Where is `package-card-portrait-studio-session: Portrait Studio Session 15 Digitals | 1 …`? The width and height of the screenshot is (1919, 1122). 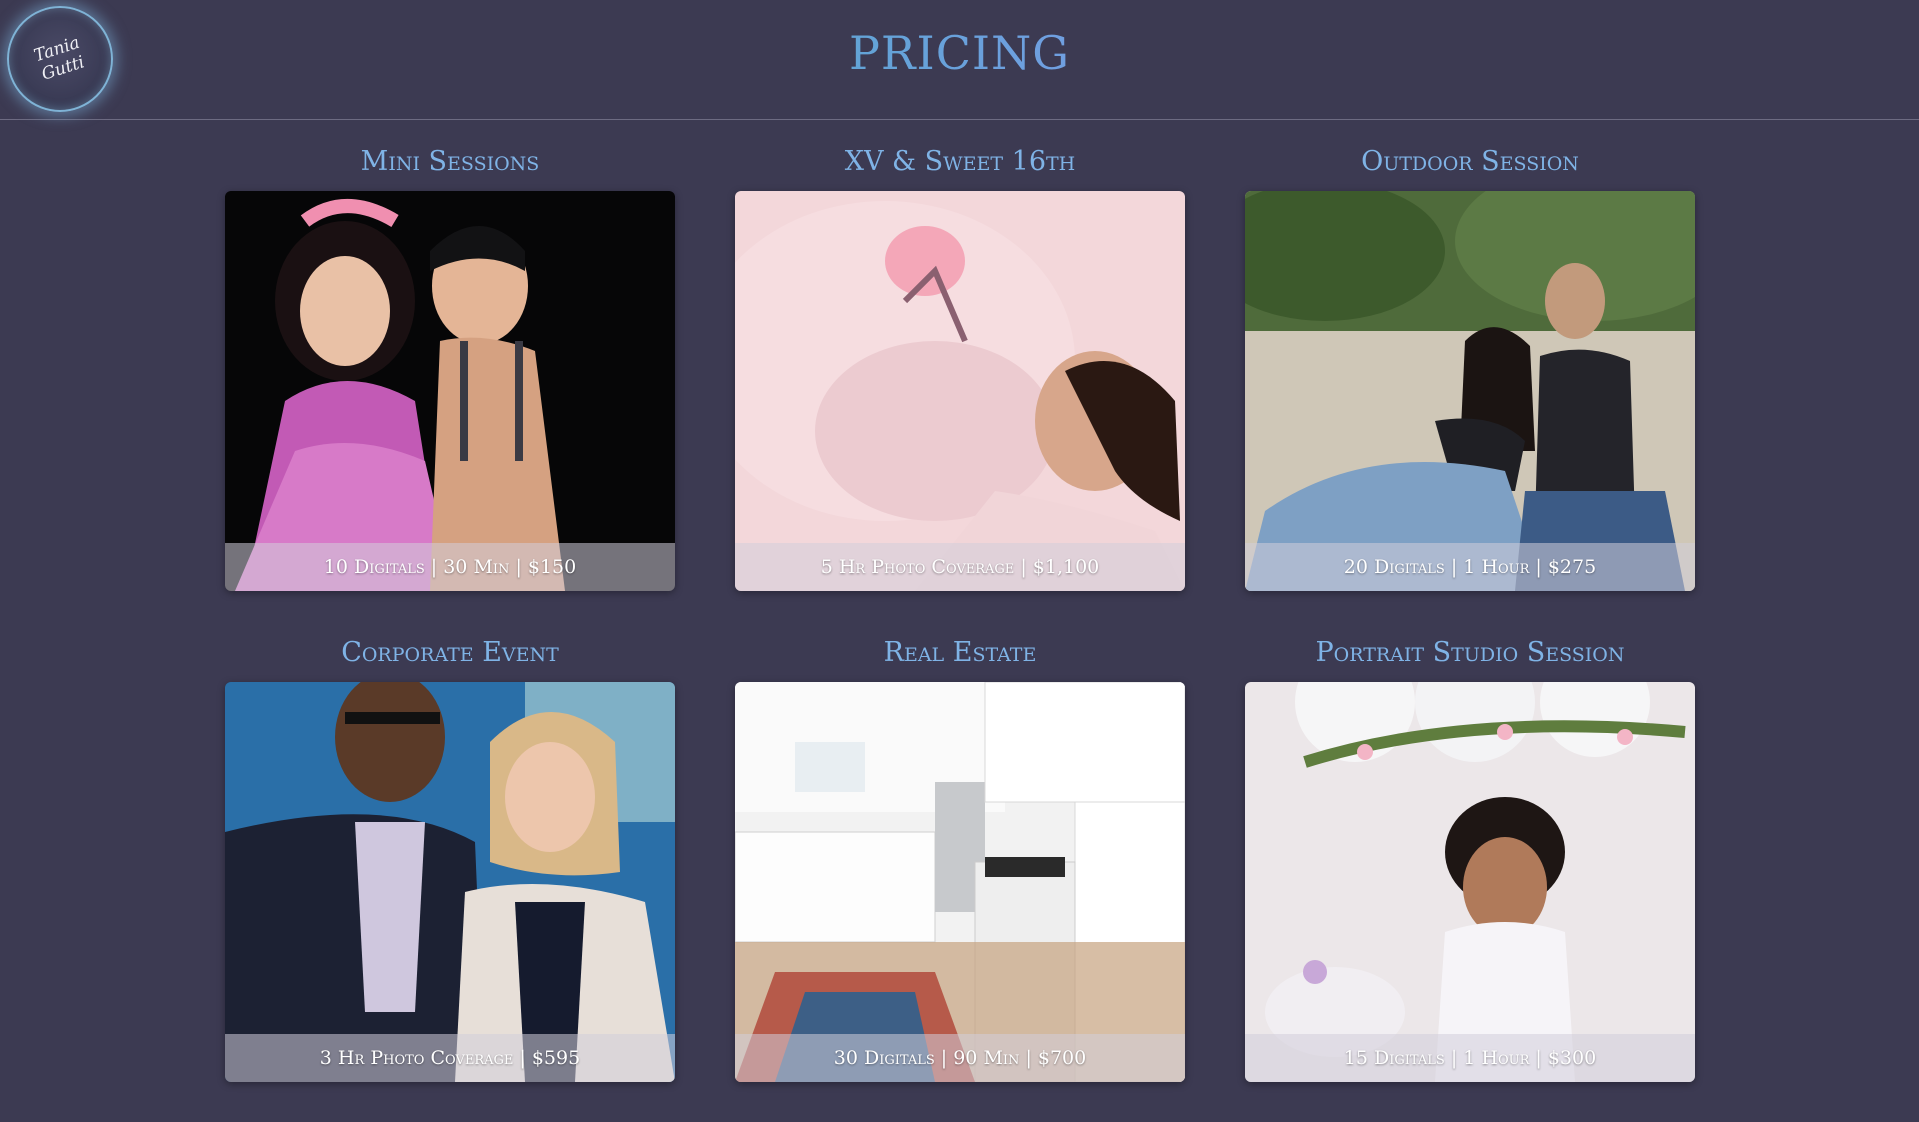
package-card-portrait-studio-session: Portrait Studio Session 15 Digitals | 1 … is located at coordinates (1470, 876).